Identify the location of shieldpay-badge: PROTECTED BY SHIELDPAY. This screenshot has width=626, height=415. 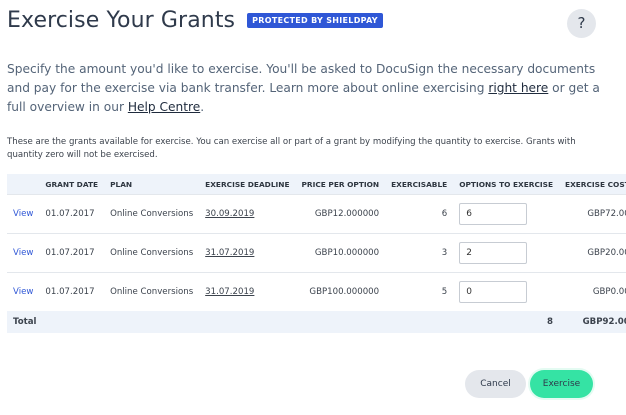
(315, 20).